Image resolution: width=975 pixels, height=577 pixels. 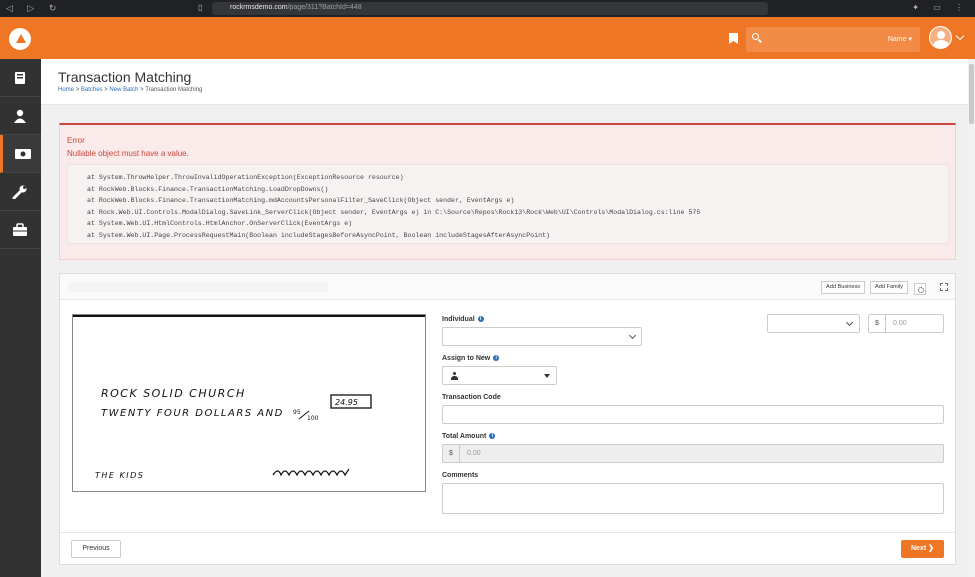 I want to click on breadcrumb-home: Home, so click(x=66, y=90).